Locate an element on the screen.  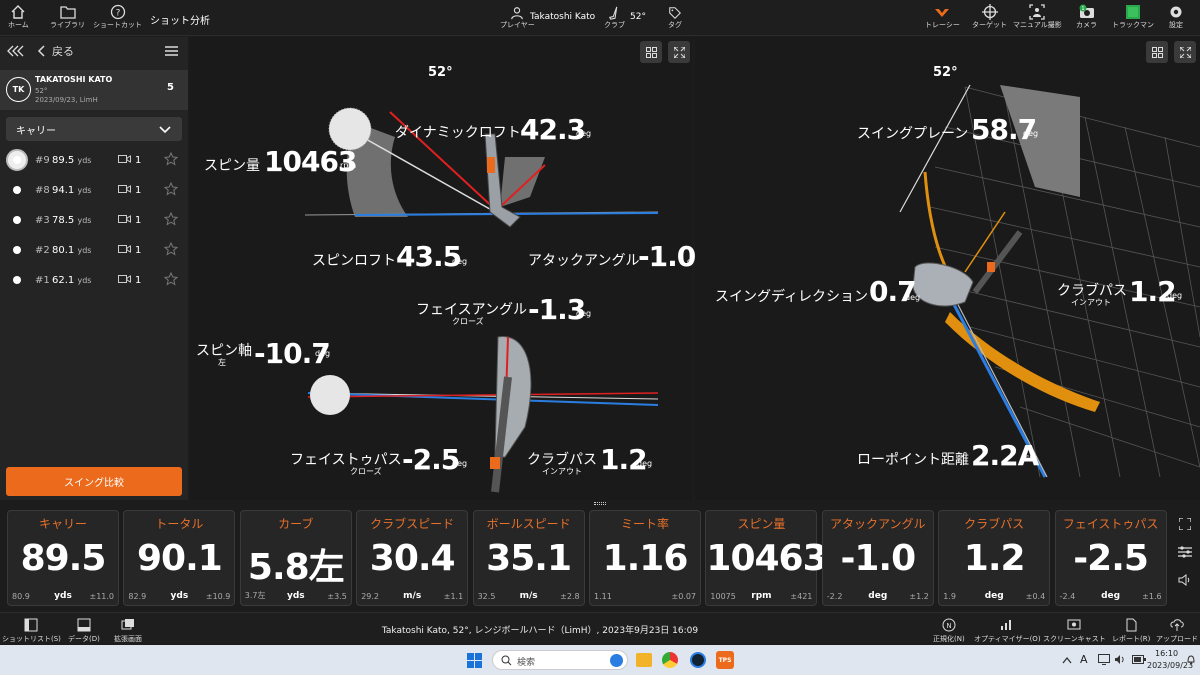
menu-icon is located at coordinates (171, 51).